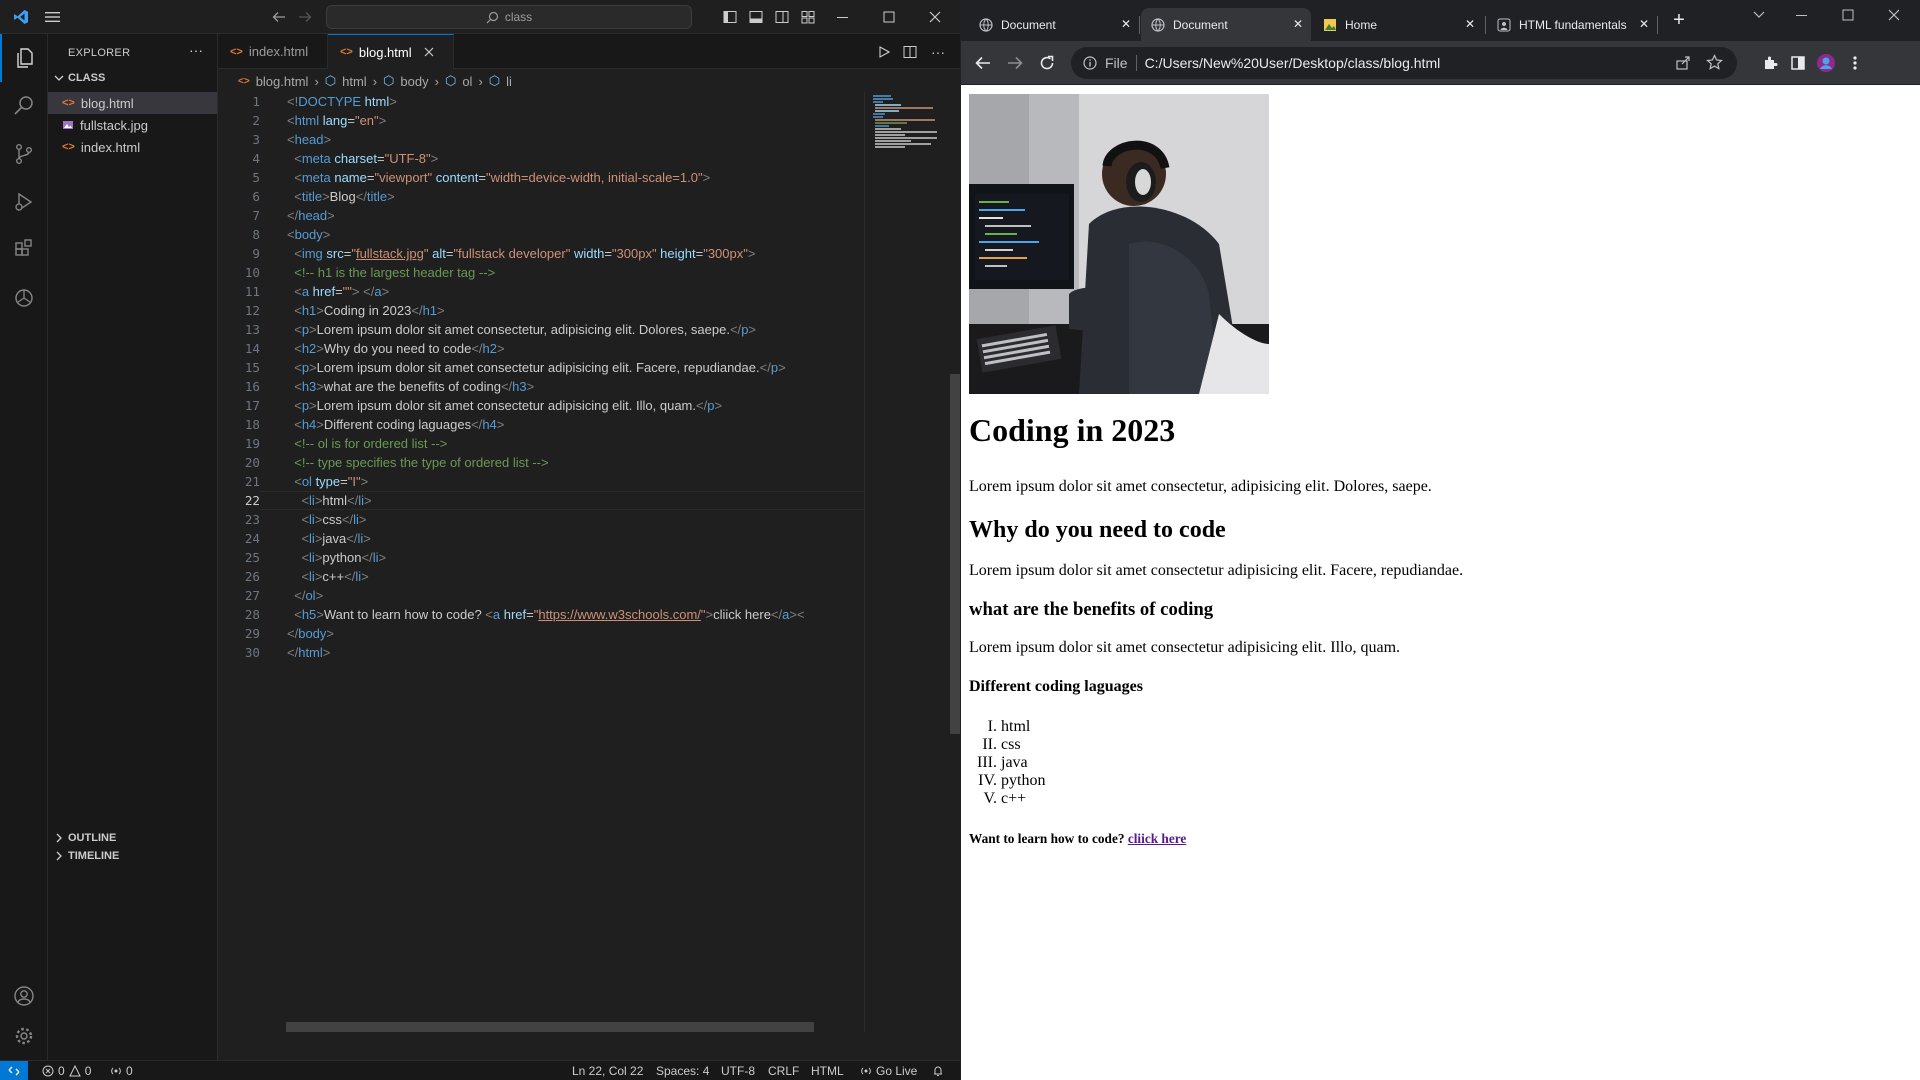  Describe the element at coordinates (395, 348) in the screenshot. I see `code-line: <h2>Why do you need to code</h2>` at that location.